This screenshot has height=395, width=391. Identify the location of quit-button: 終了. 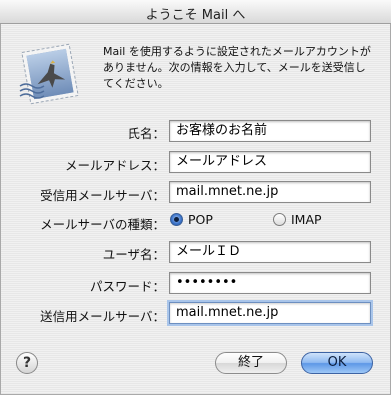
(251, 363).